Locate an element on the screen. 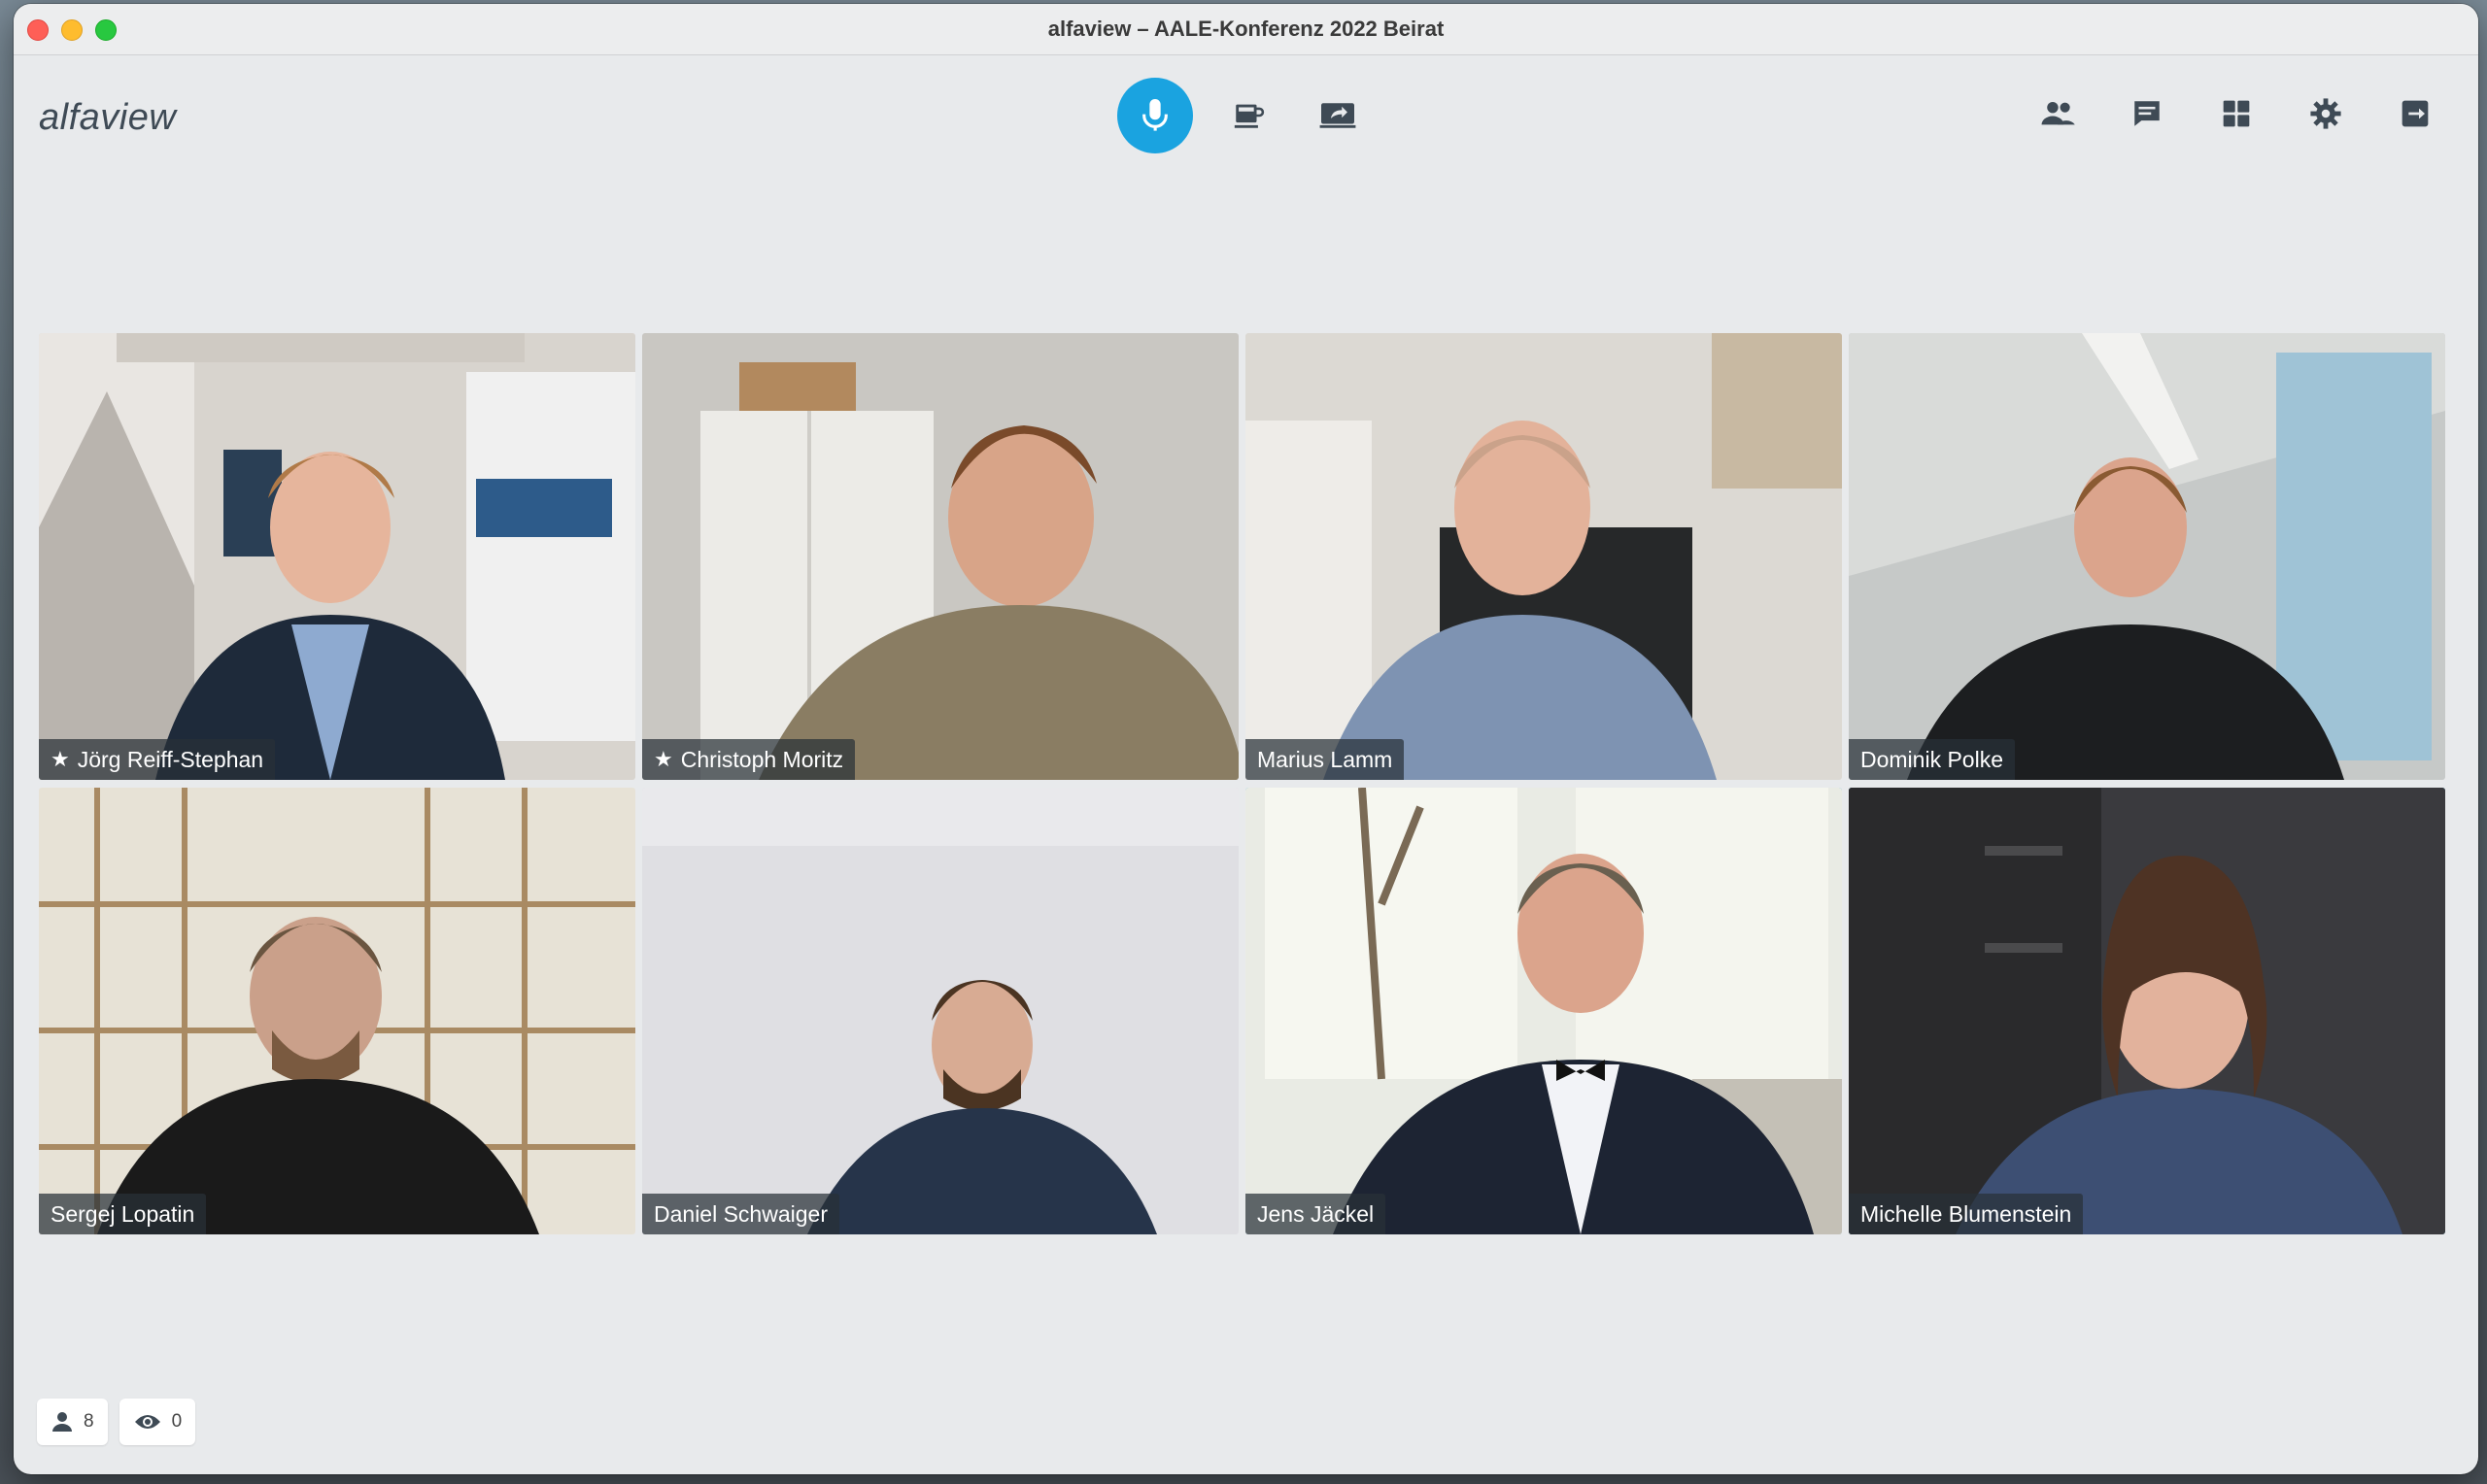  app-logo: alfaview is located at coordinates (108, 118).